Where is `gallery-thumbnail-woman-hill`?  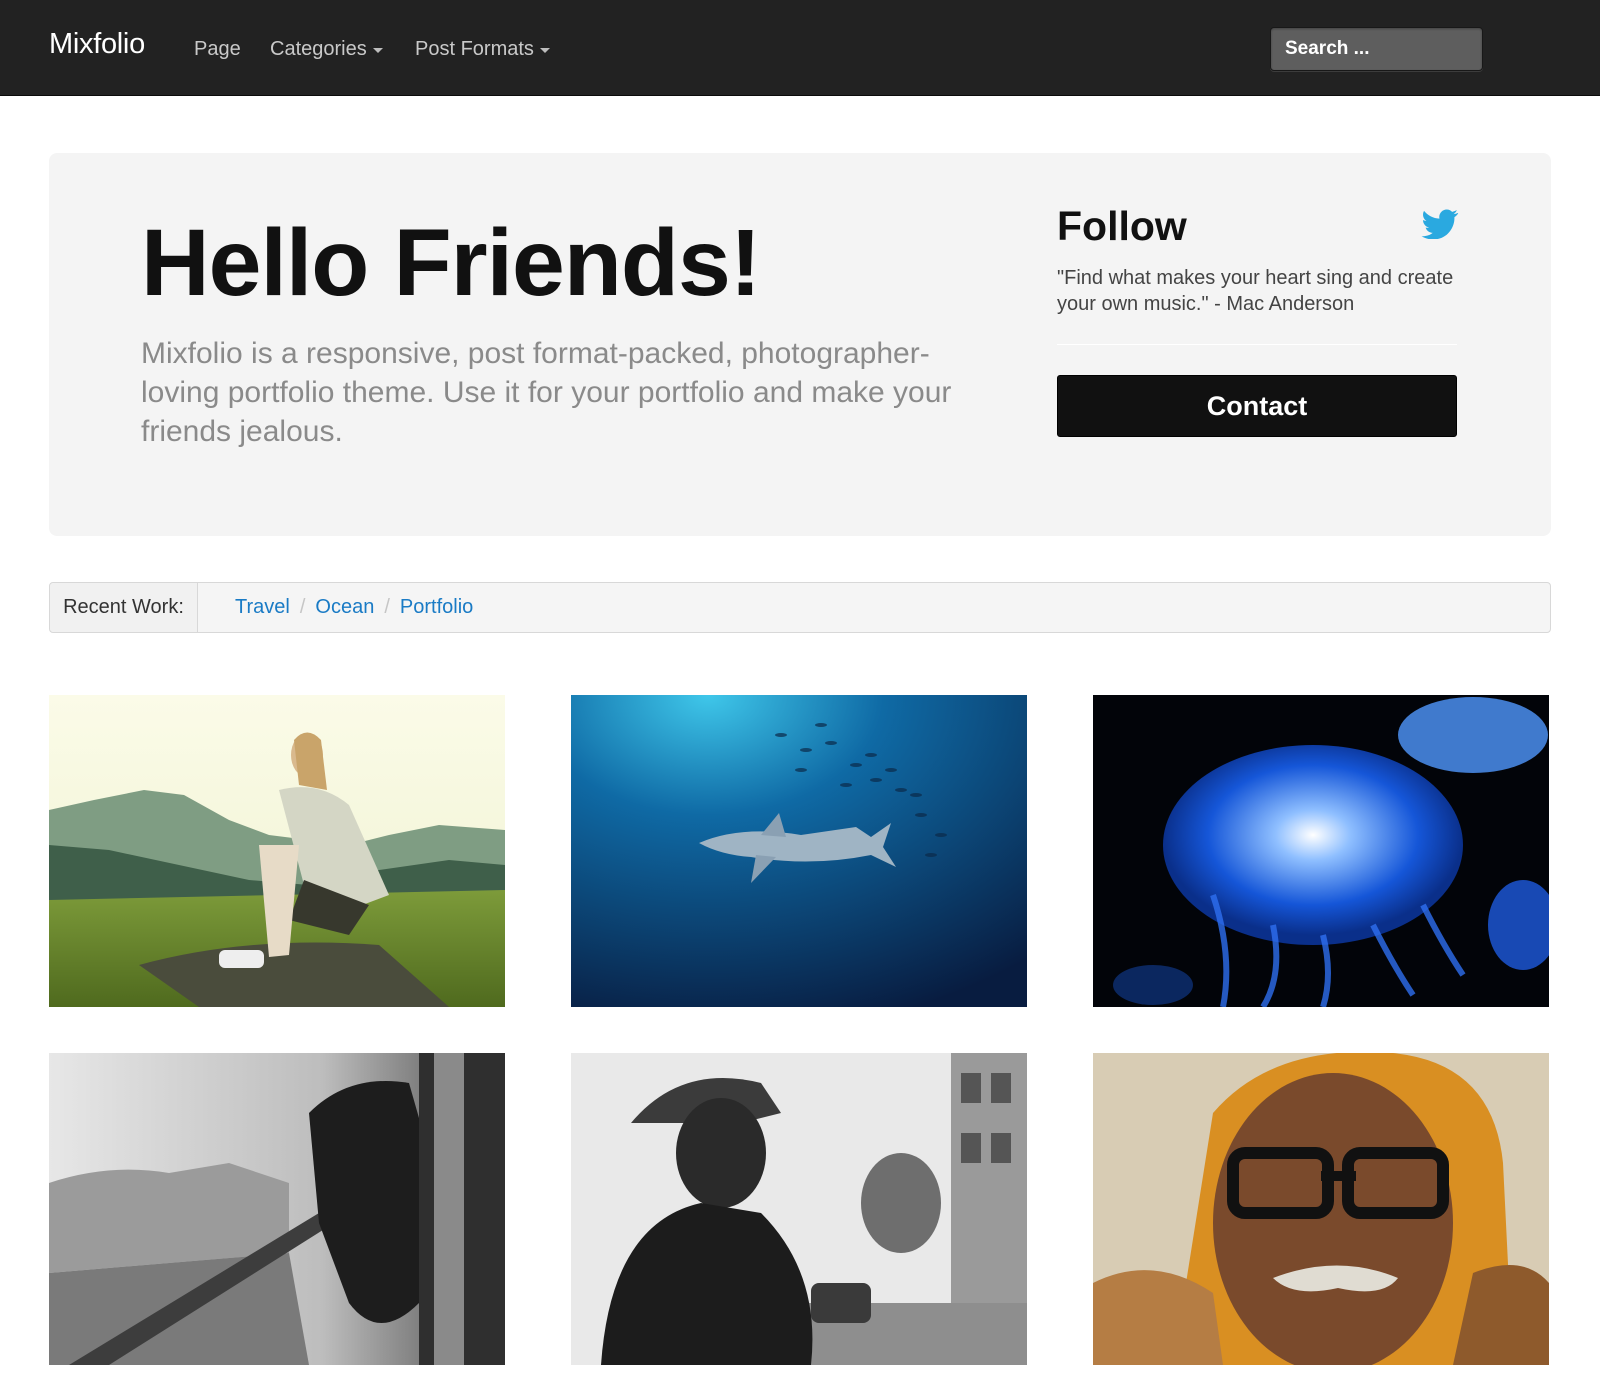
gallery-thumbnail-woman-hill is located at coordinates (277, 851).